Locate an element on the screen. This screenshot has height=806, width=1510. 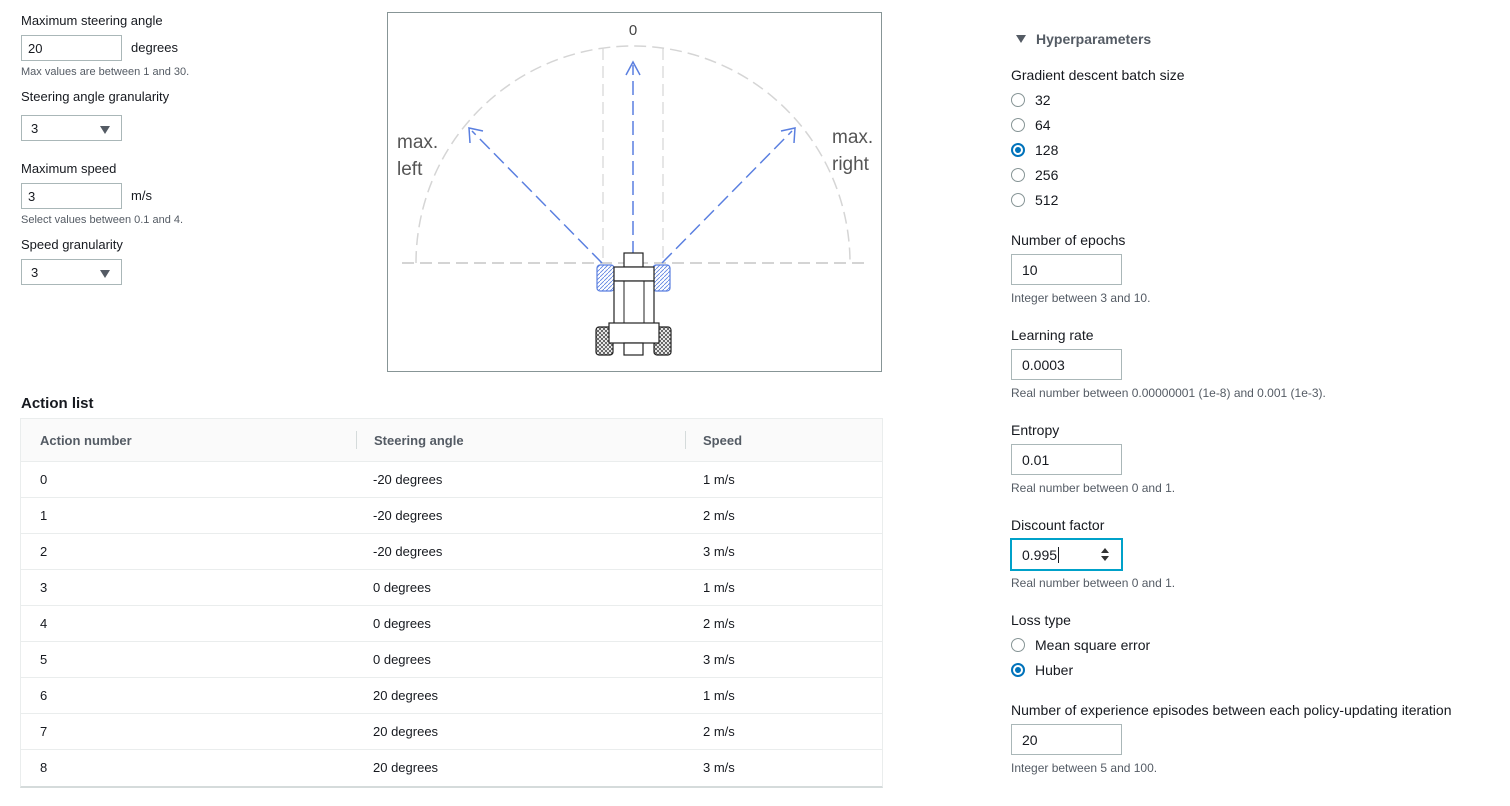
entropy-hint: Real number between 0 and 1. is located at coordinates (1093, 488).